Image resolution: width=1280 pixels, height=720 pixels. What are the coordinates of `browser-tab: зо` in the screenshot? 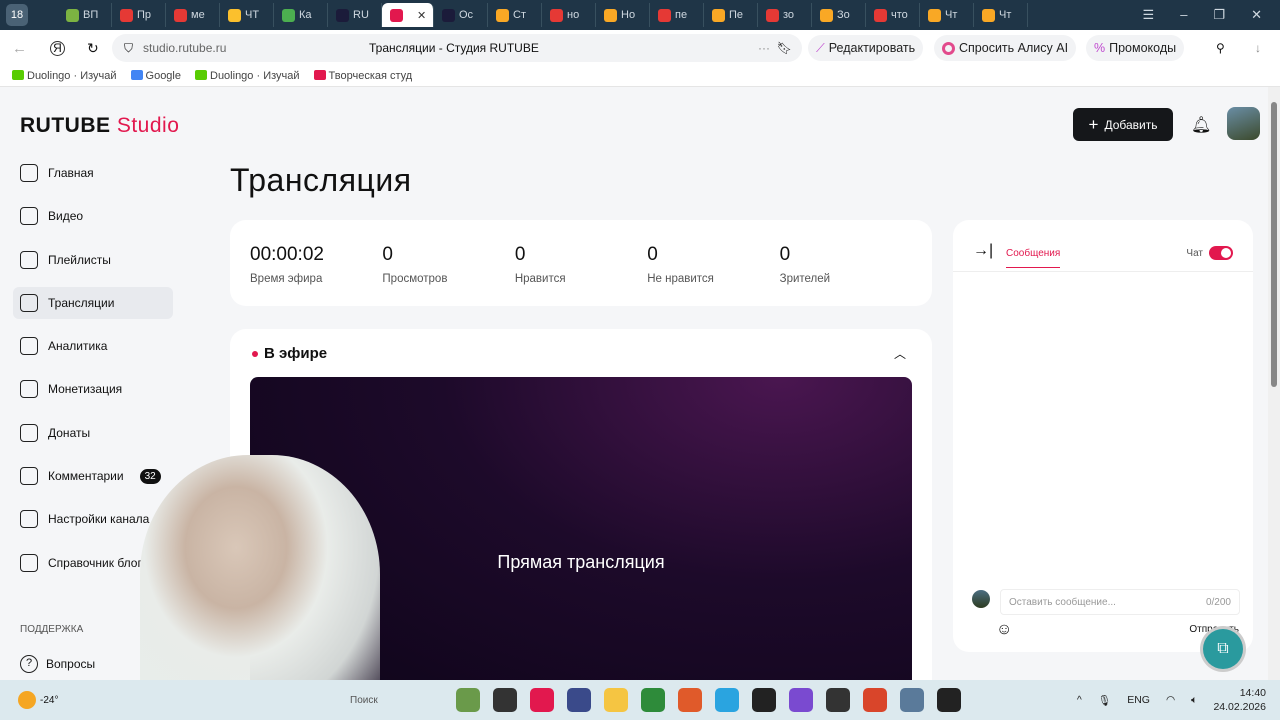 It's located at (785, 15).